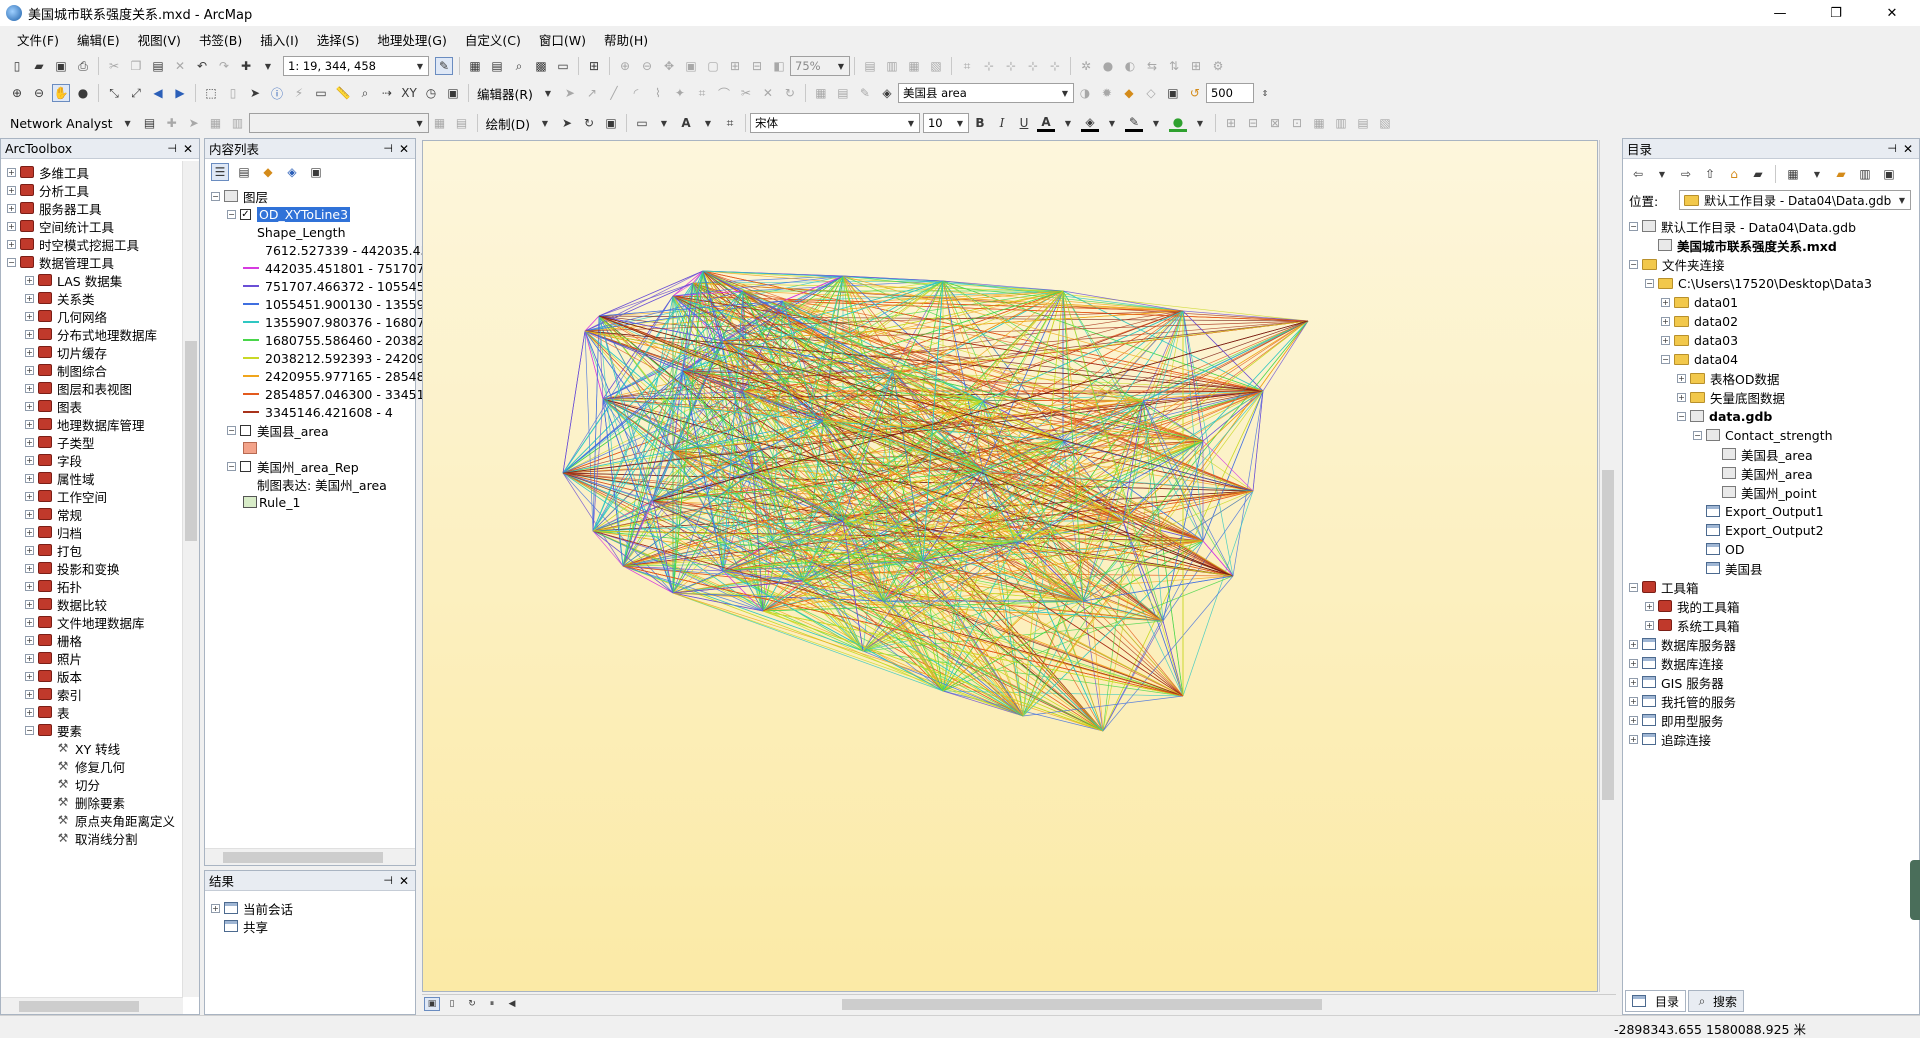  What do you see at coordinates (245, 214) in the screenshot?
I see `layer-visibility-checkbox: ✓` at bounding box center [245, 214].